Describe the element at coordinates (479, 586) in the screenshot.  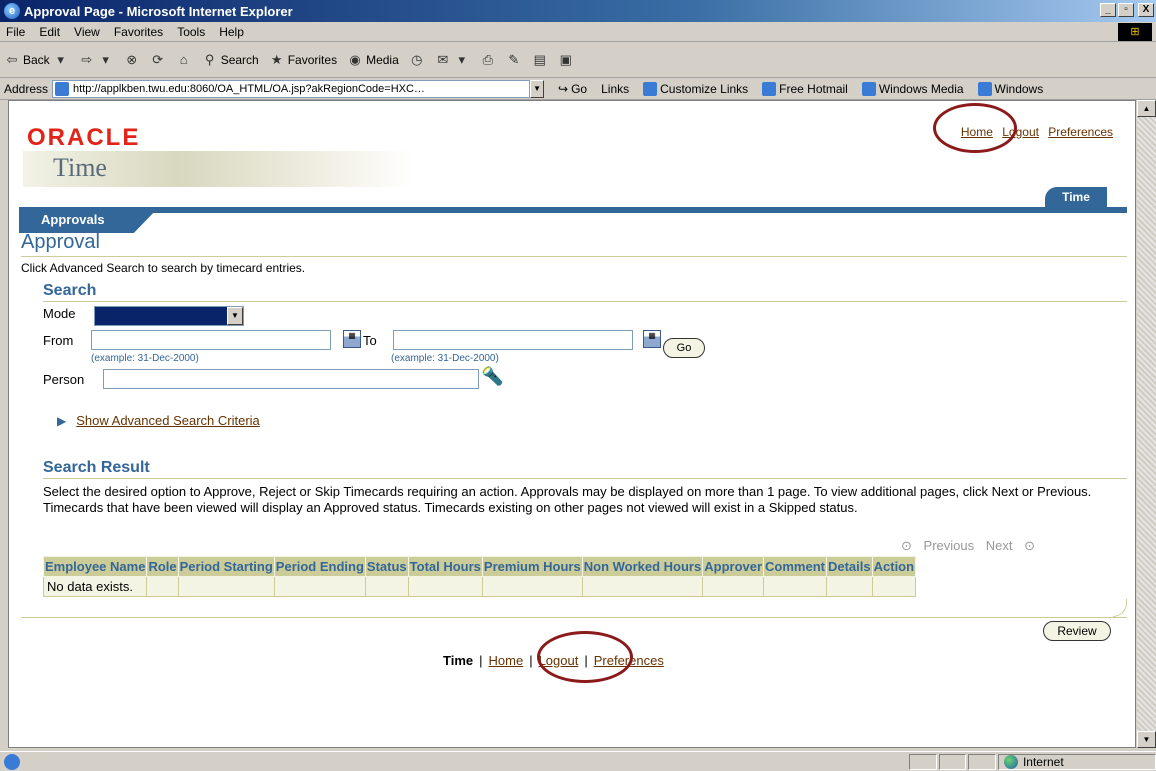
I see `table-row: No data exists.` at that location.